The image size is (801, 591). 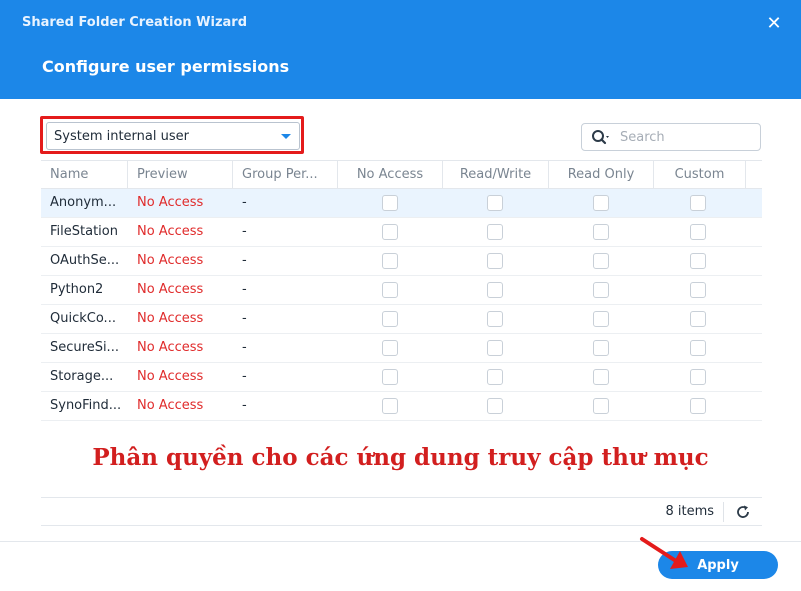 What do you see at coordinates (401, 261) in the screenshot?
I see `table-row: OAuthSe... No Access -` at bounding box center [401, 261].